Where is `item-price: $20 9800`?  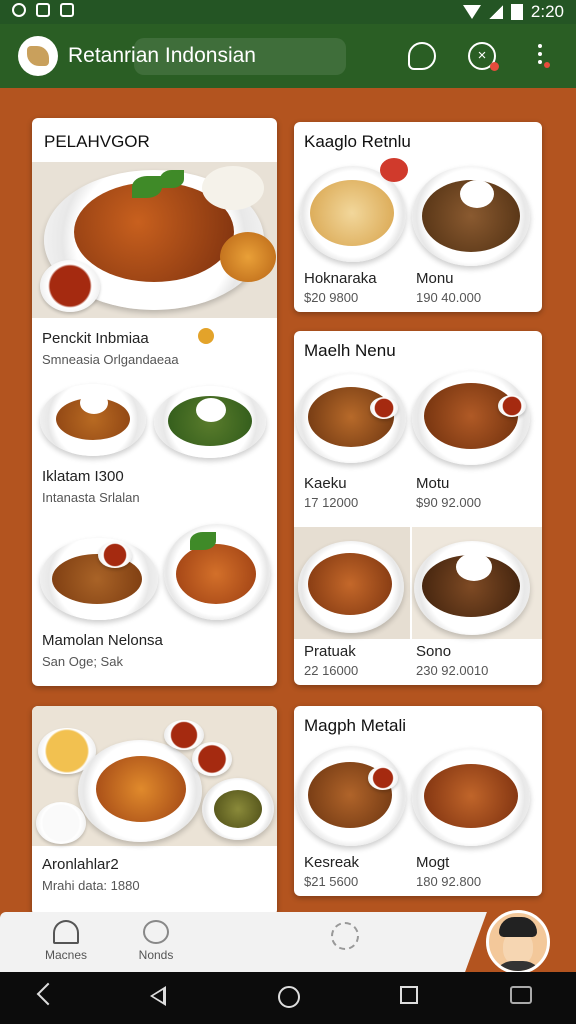 item-price: $20 9800 is located at coordinates (331, 297).